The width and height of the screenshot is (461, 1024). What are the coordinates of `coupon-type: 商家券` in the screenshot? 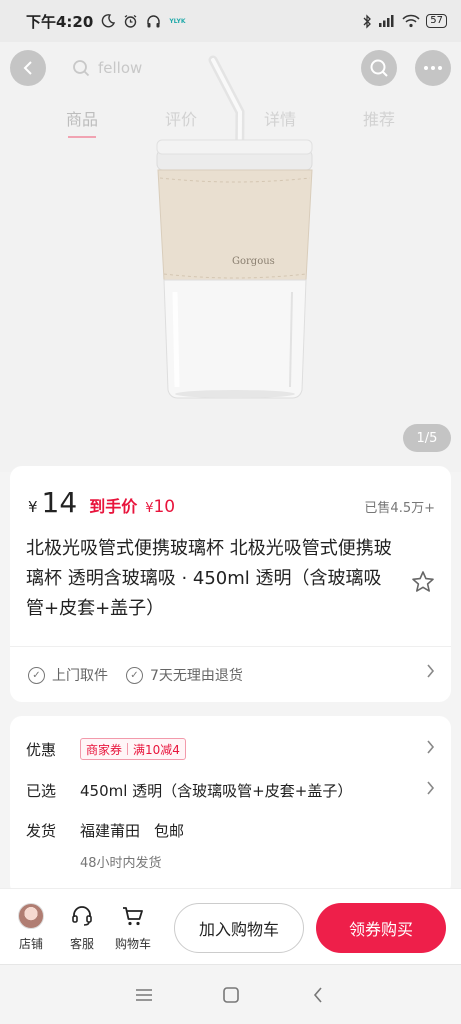 It's located at (104, 749).